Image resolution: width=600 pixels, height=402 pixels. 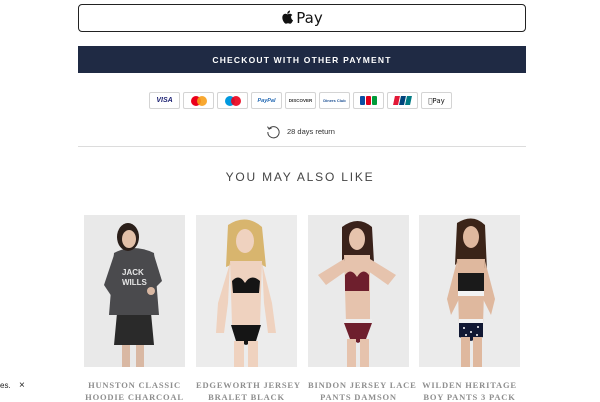 What do you see at coordinates (5, 385) in the screenshot?
I see `cookie-banner-text: es.` at bounding box center [5, 385].